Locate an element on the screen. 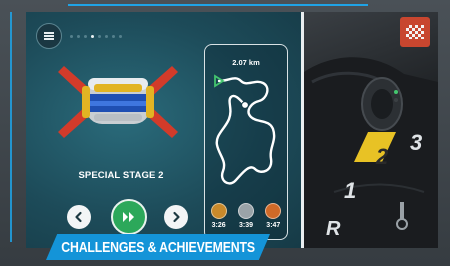 The height and width of the screenshot is (266, 450). race-flag-button is located at coordinates (415, 32).